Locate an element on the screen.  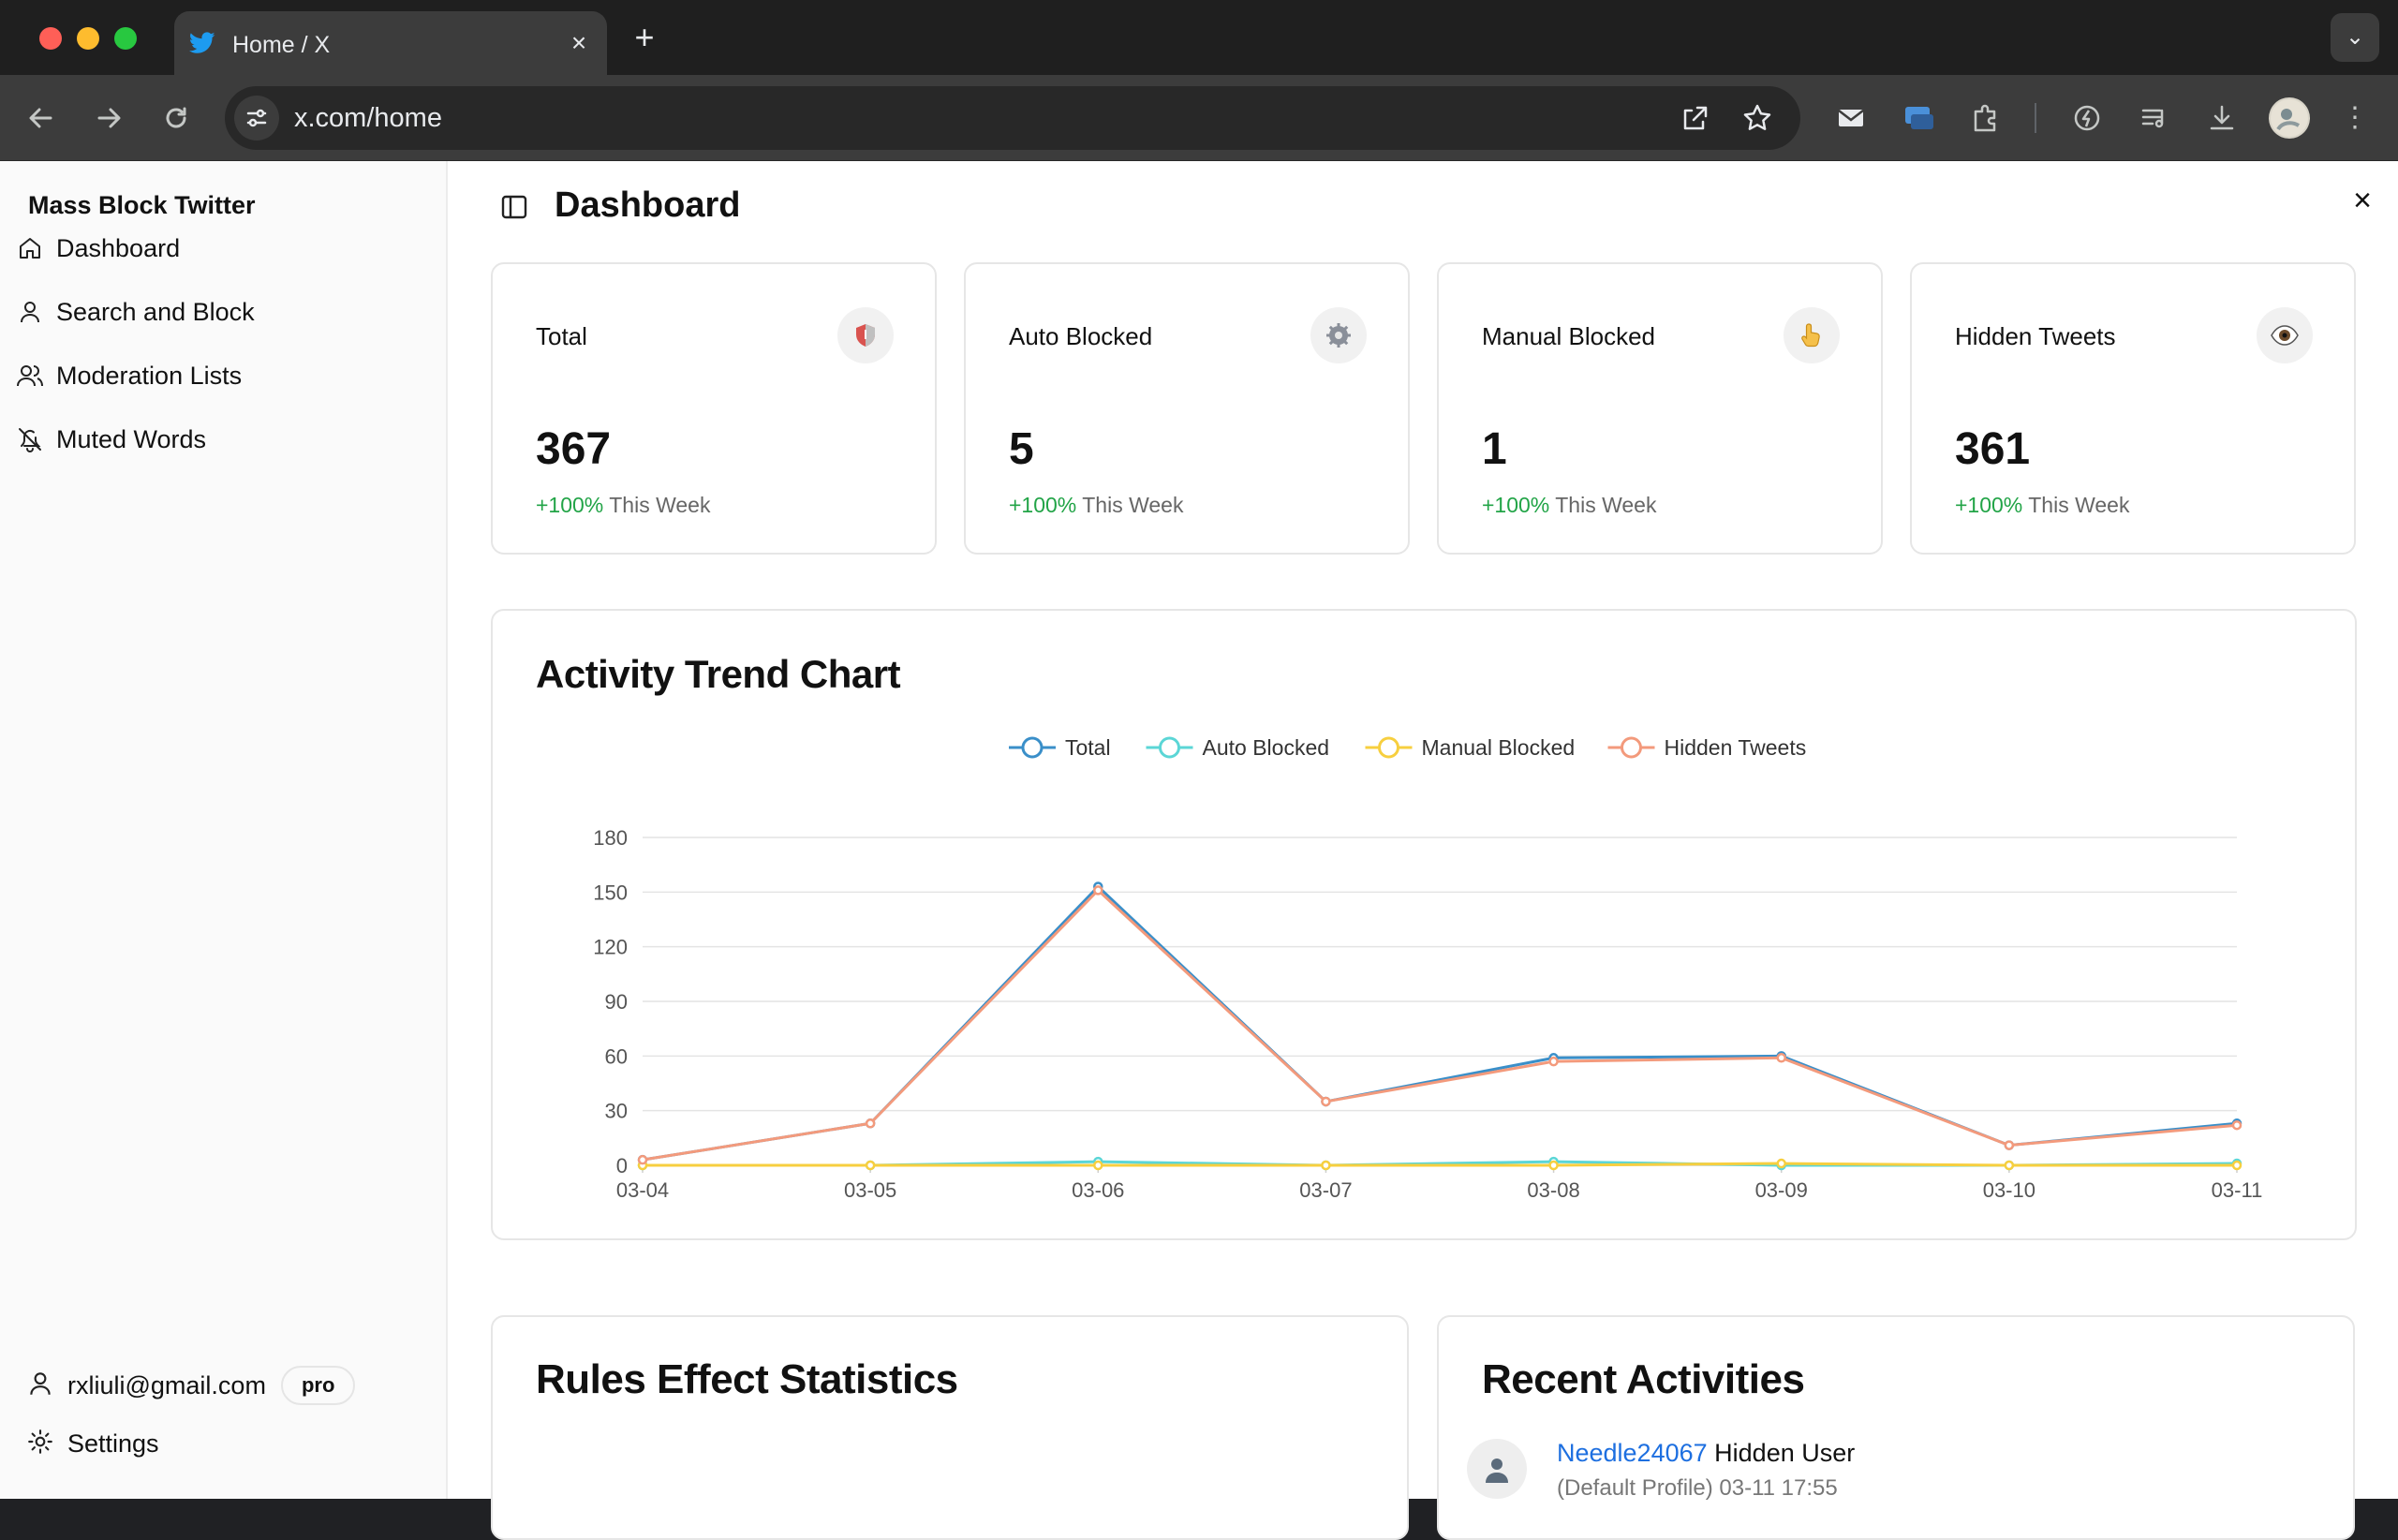
sidebar-item-muted-words: Muted Words is located at coordinates (223, 439).